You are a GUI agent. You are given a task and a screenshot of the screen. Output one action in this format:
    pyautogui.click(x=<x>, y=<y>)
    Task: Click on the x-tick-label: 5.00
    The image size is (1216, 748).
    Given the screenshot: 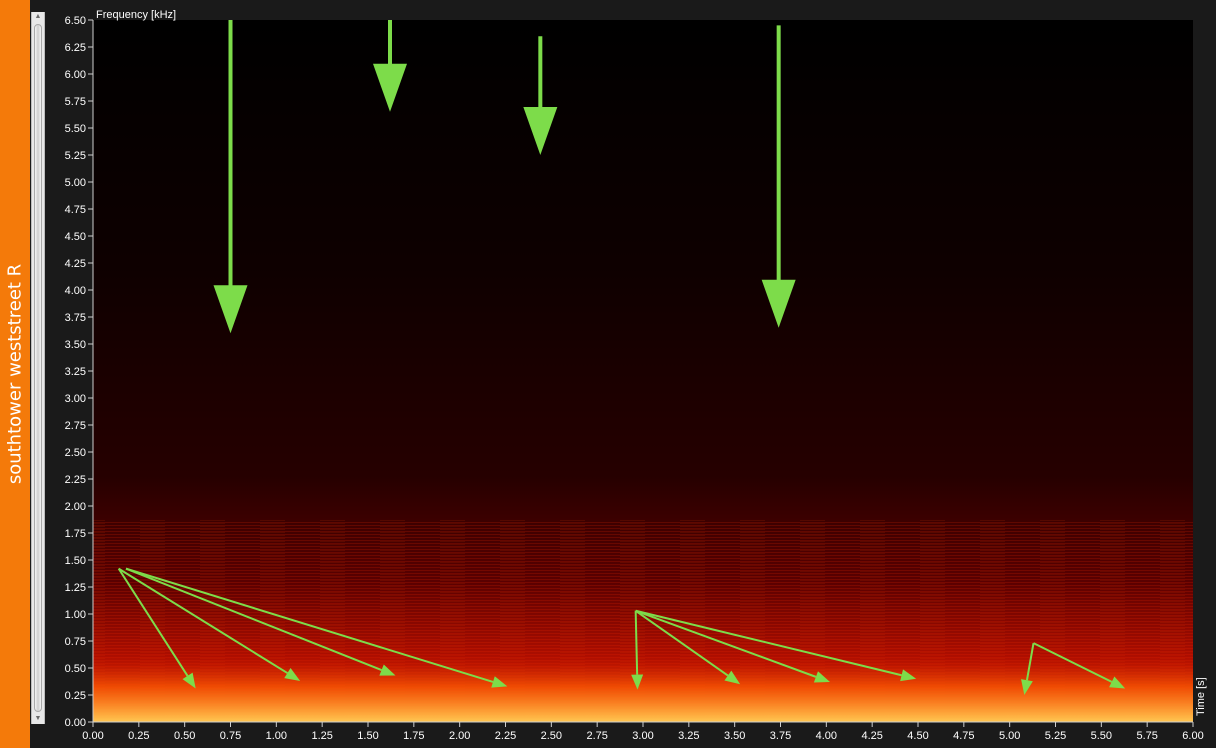 What is the action you would take?
    pyautogui.click(x=1009, y=736)
    